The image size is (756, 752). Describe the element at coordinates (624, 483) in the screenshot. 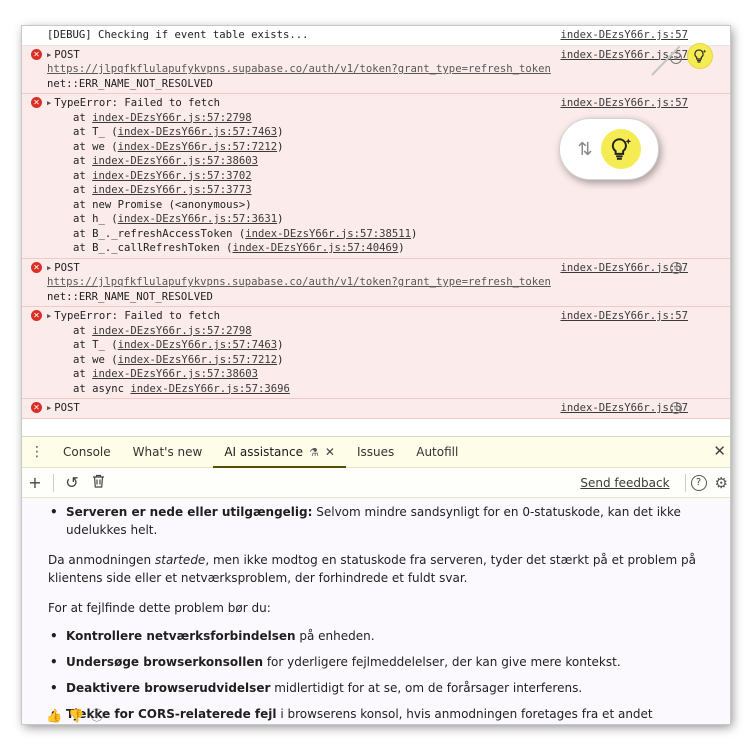

I see `send-feedback-link: Send feedback` at that location.